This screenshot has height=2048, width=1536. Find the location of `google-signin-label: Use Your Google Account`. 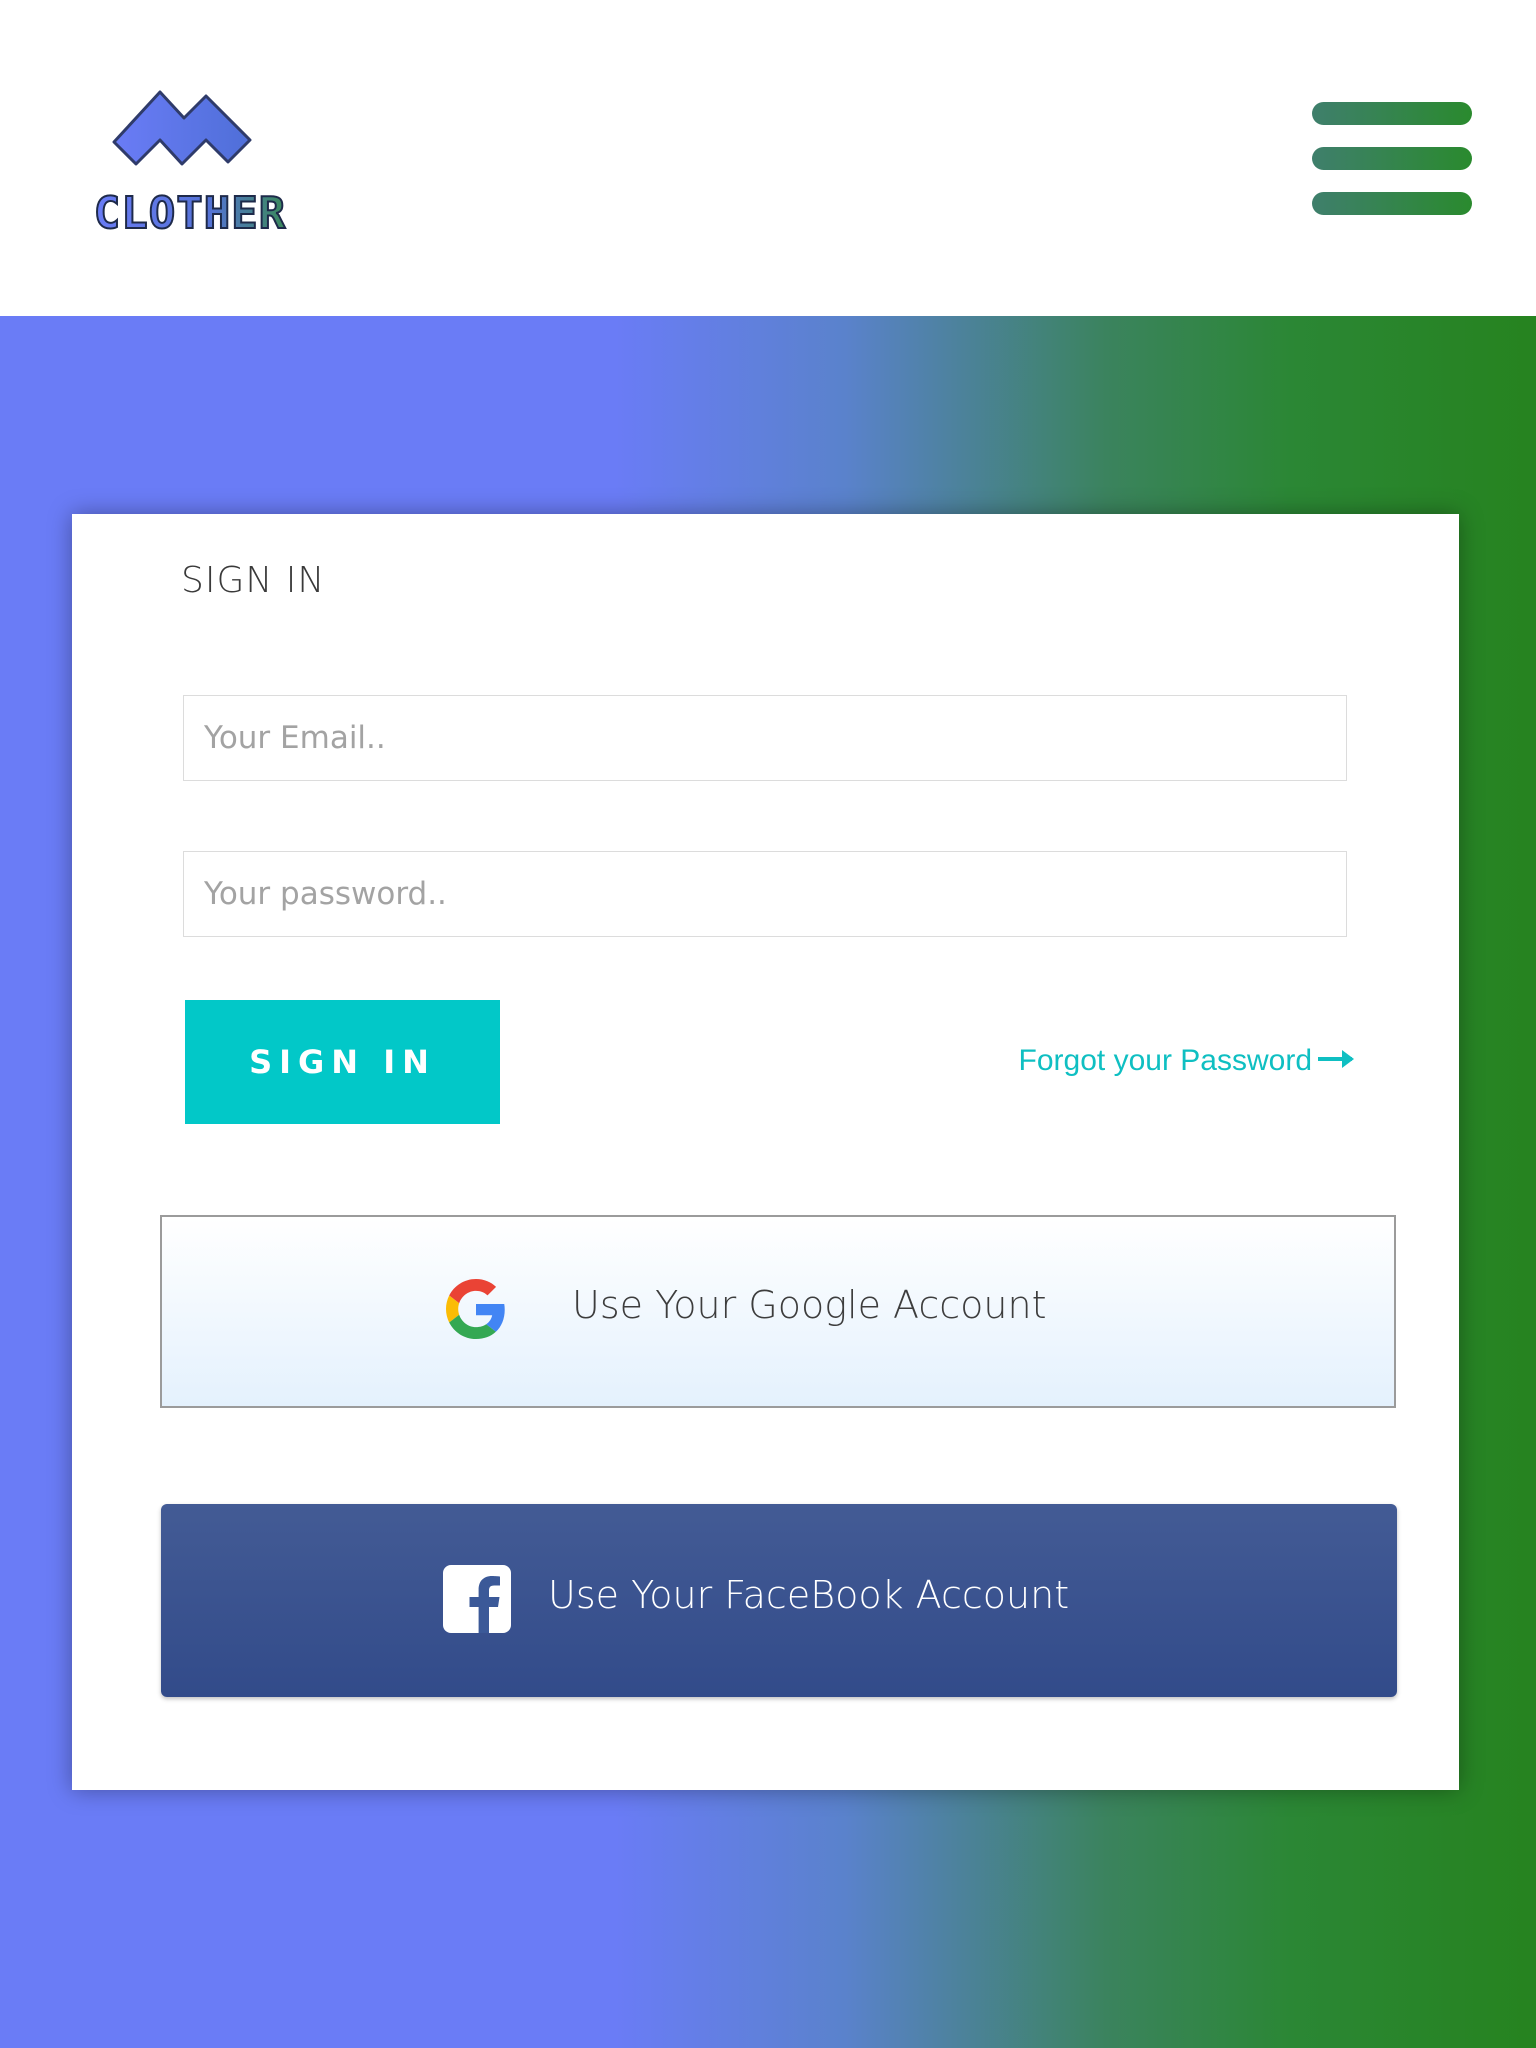

google-signin-label: Use Your Google Account is located at coordinates (809, 1305).